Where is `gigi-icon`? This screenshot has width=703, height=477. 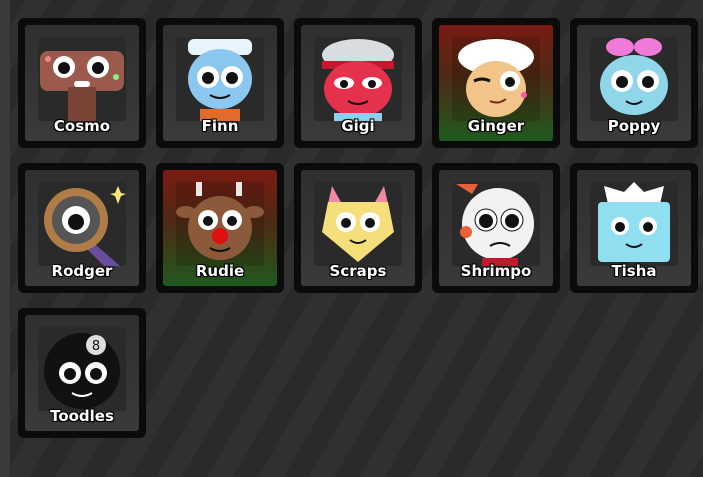
gigi-icon is located at coordinates (358, 80).